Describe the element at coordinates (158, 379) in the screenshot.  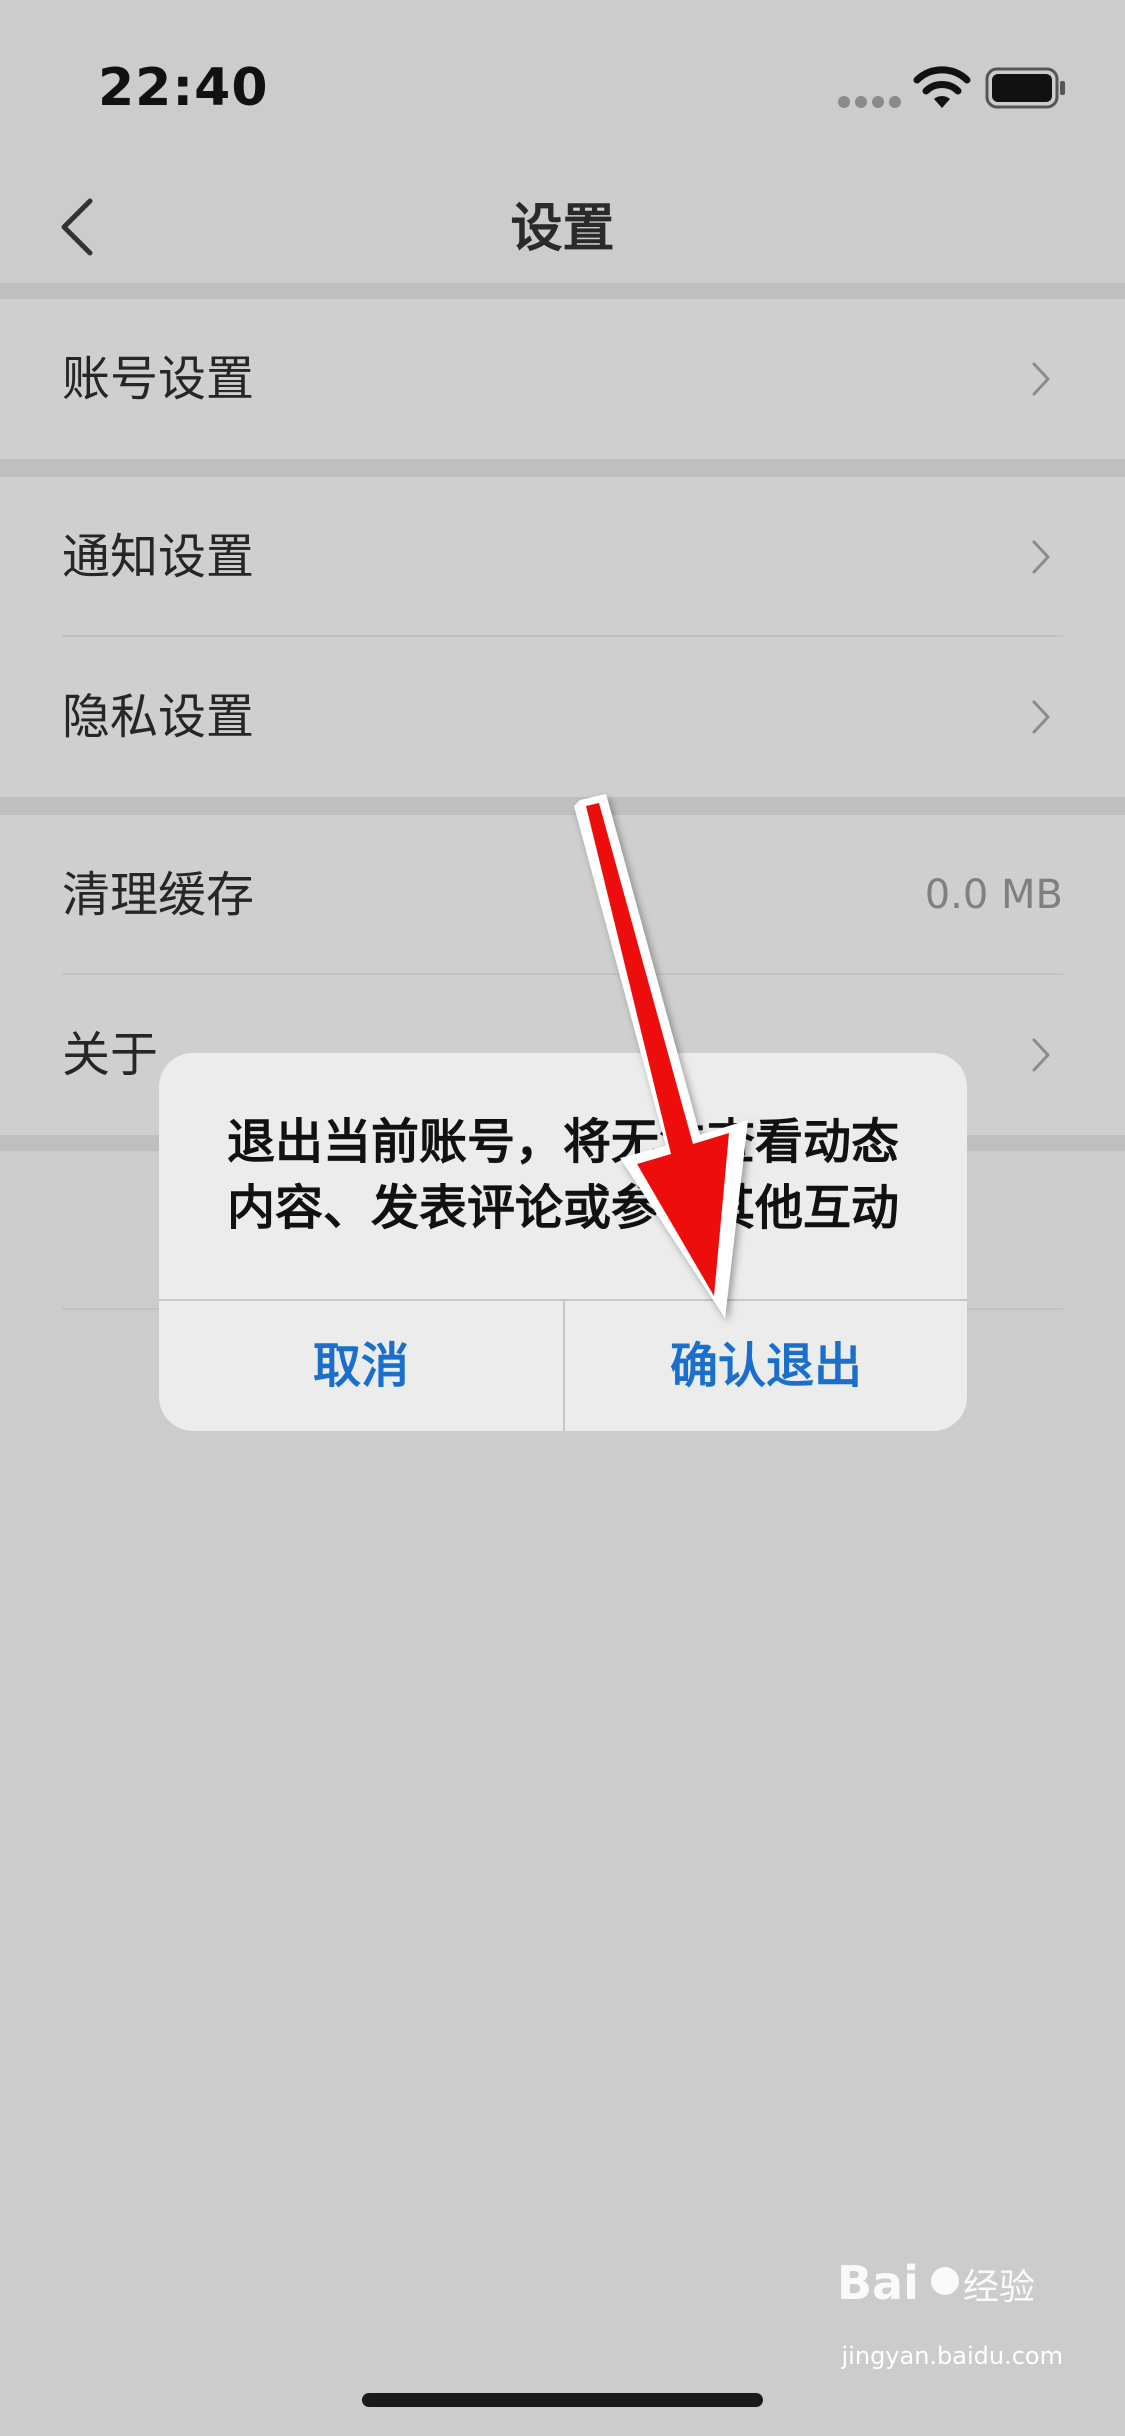
I see `row-label: 账号设置` at that location.